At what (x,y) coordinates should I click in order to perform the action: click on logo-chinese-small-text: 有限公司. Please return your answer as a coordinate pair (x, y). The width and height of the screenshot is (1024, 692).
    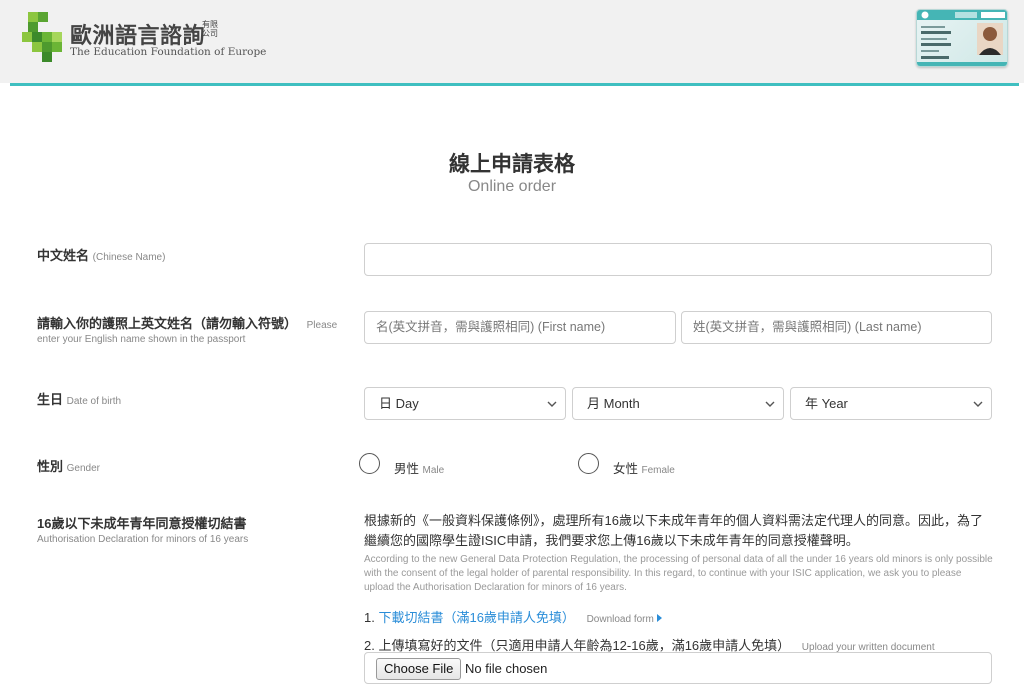
    Looking at the image, I should click on (210, 29).